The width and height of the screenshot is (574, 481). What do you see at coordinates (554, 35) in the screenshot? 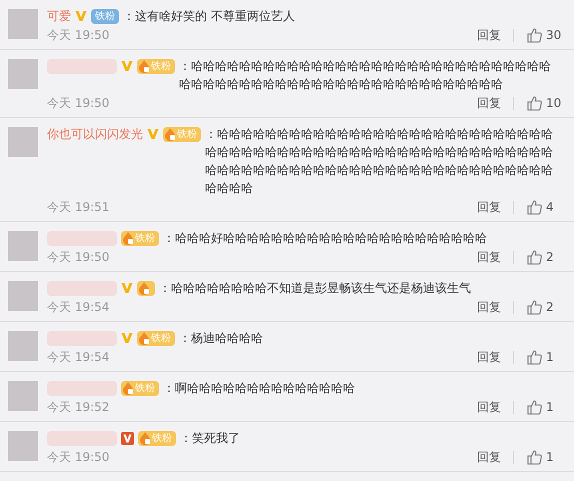
I see `like-count: 30` at bounding box center [554, 35].